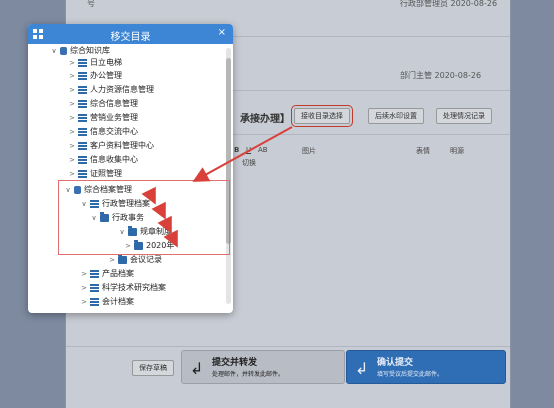 The height and width of the screenshot is (408, 554). What do you see at coordinates (118, 273) in the screenshot?
I see `tree-node-label: 产品档案` at bounding box center [118, 273].